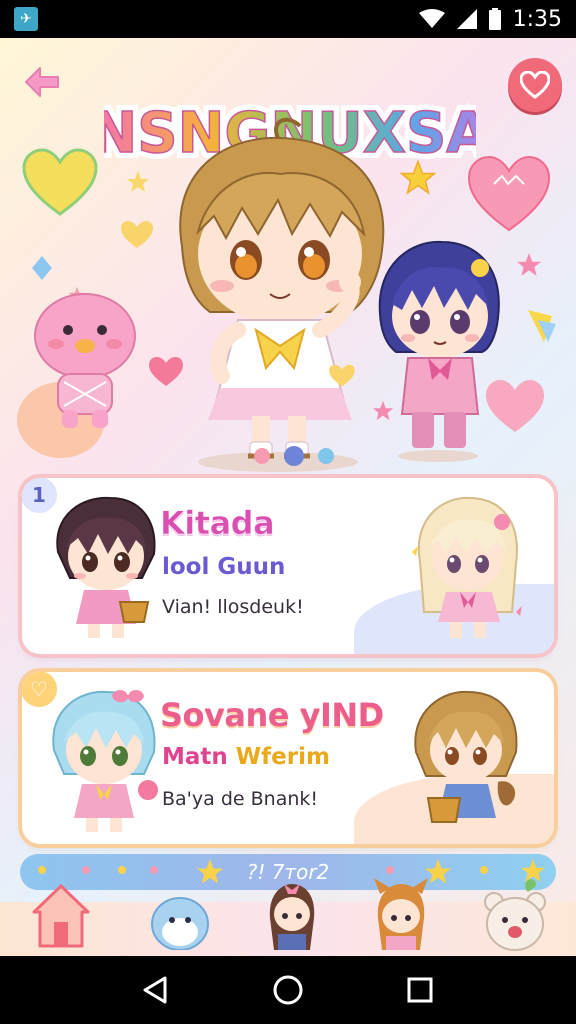 The image size is (576, 1024). What do you see at coordinates (542, 326) in the screenshot?
I see `gem-decoration-icon` at bounding box center [542, 326].